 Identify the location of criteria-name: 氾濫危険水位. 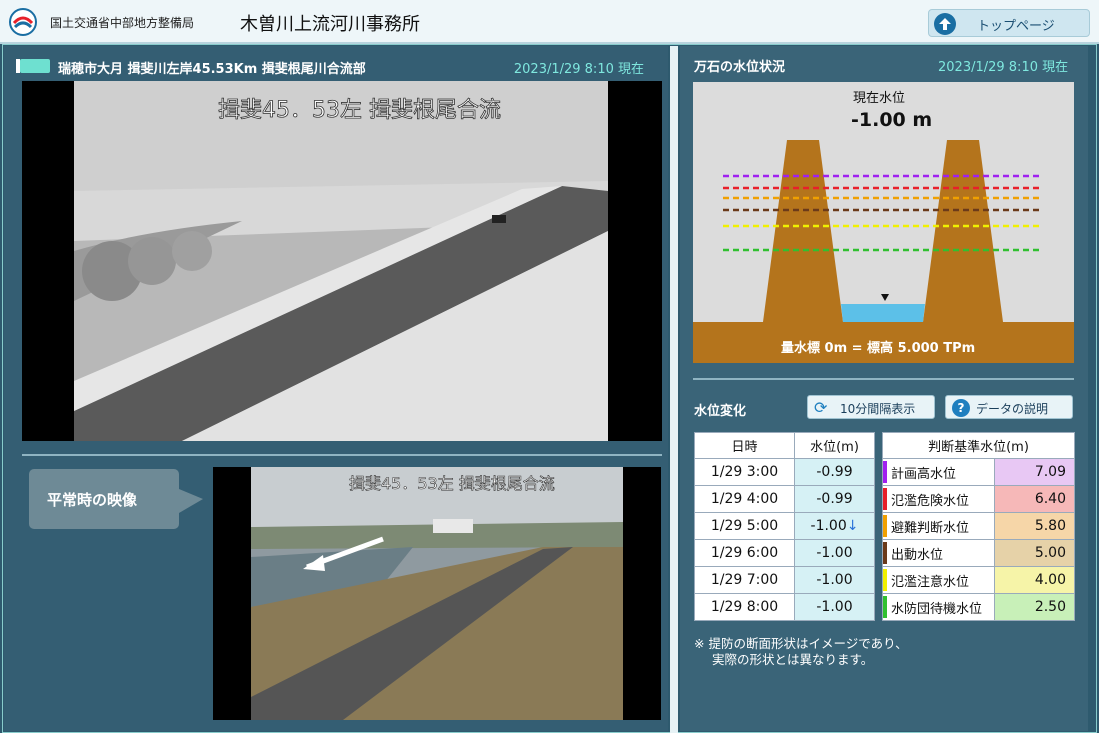
(930, 501).